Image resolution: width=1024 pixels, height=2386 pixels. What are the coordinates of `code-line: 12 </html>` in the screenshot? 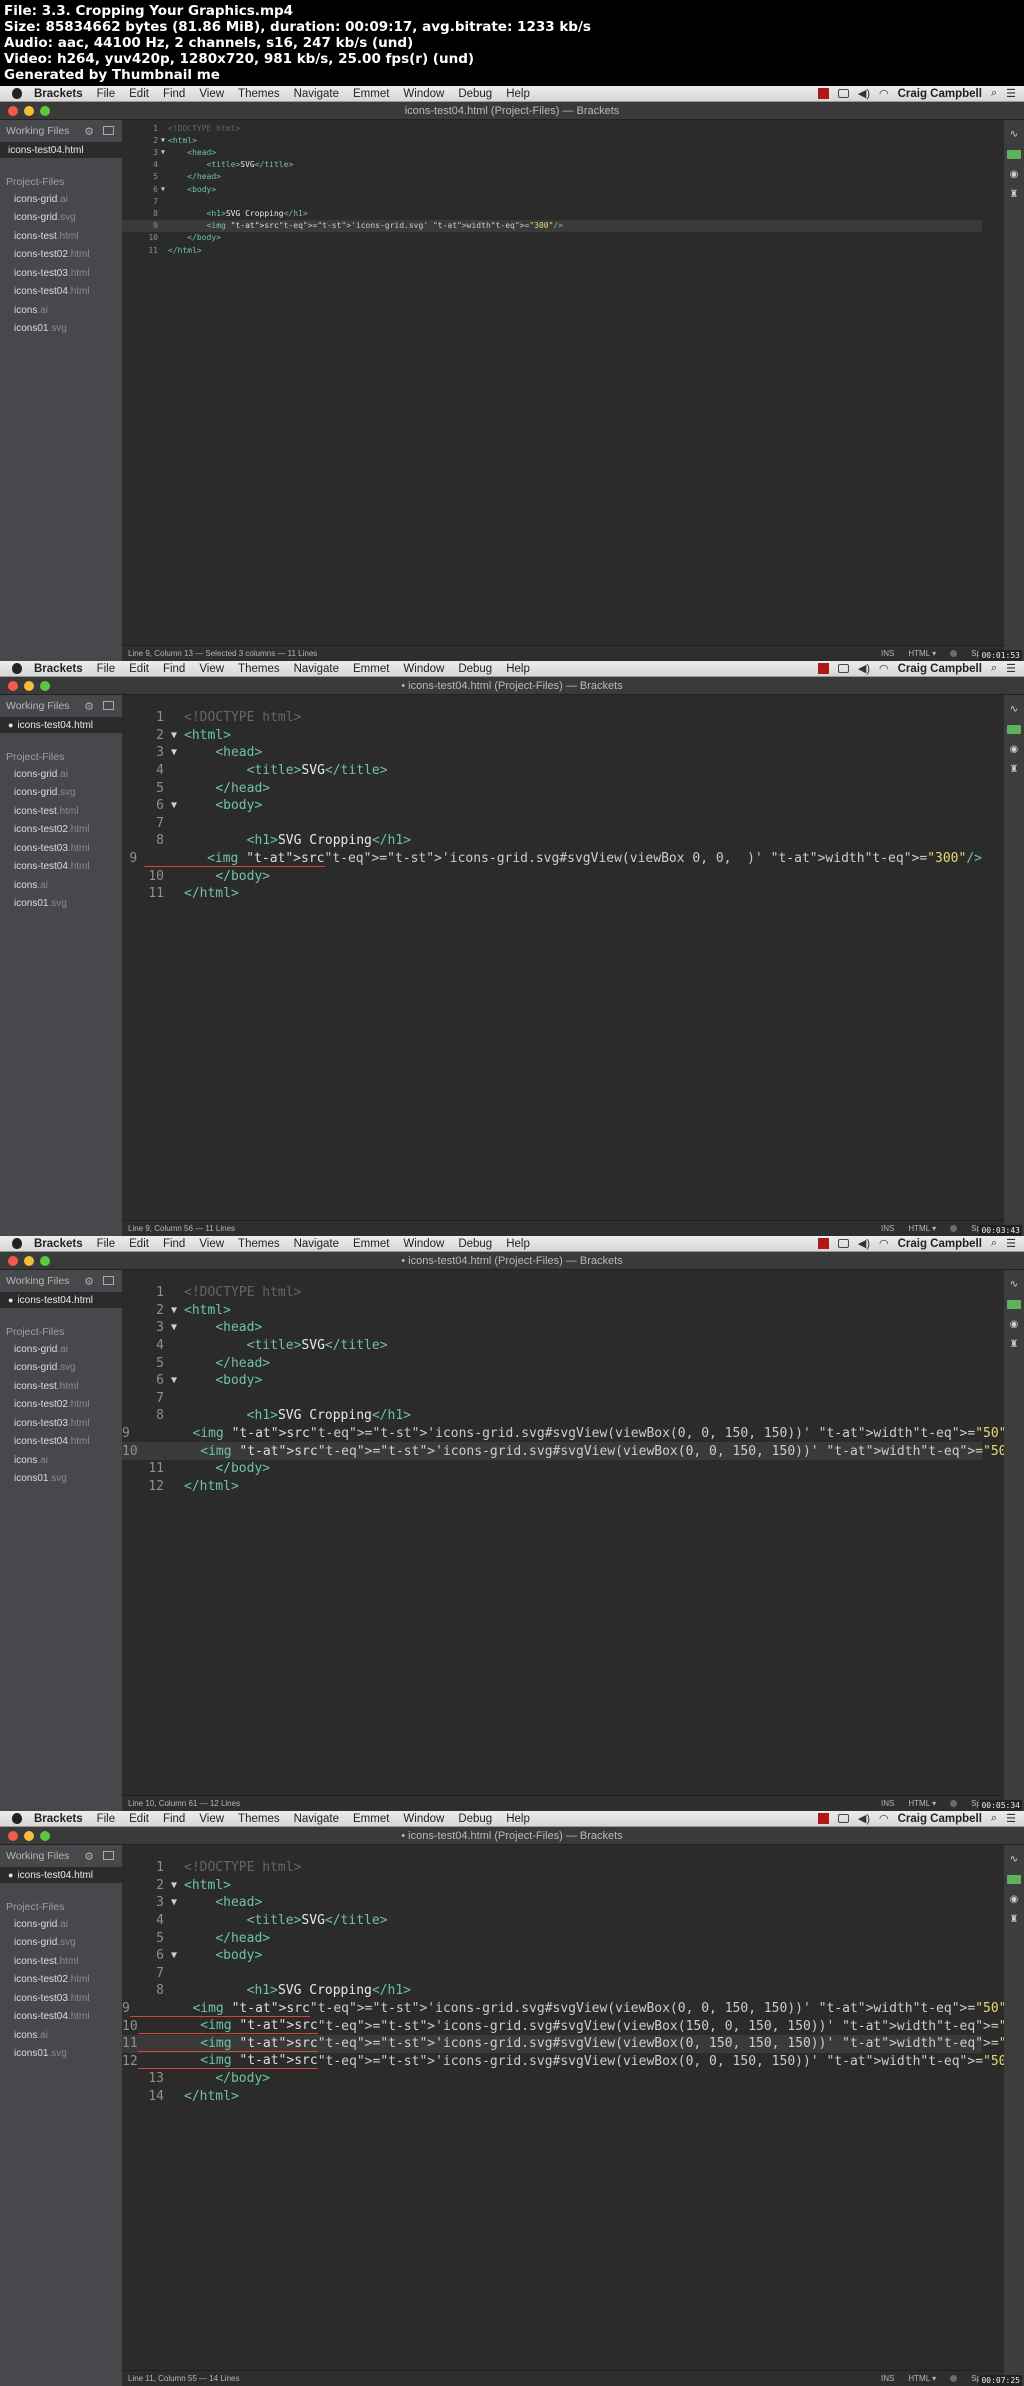 It's located at (552, 1487).